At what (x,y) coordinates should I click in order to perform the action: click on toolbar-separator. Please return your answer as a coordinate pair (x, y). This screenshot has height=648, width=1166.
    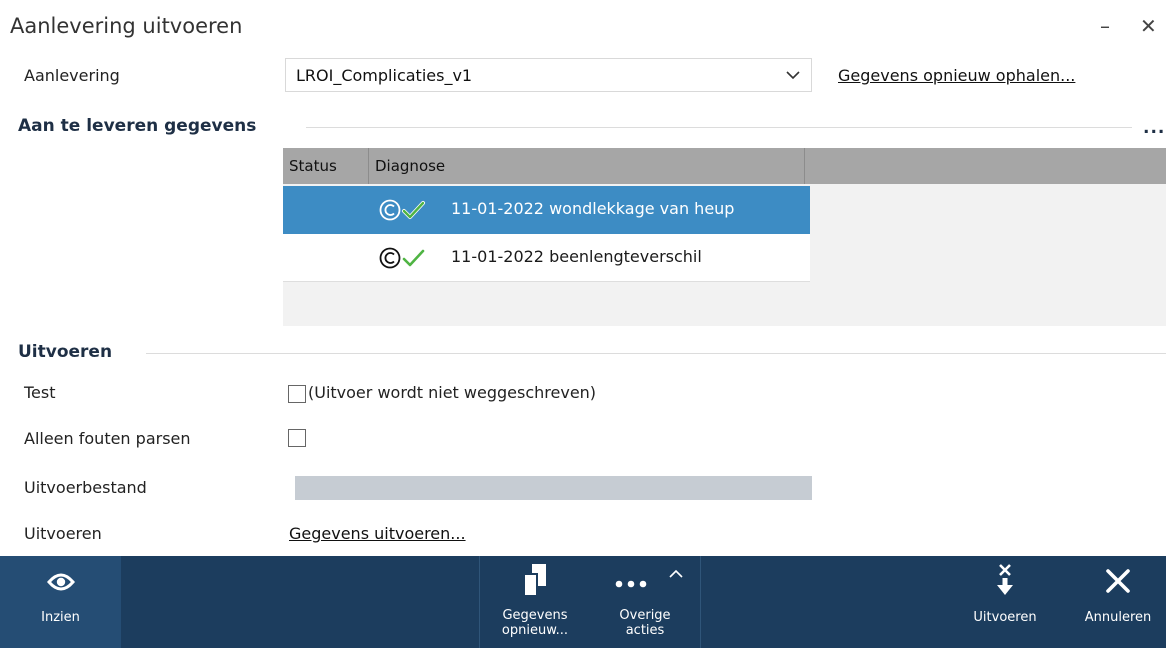
    Looking at the image, I should click on (700, 602).